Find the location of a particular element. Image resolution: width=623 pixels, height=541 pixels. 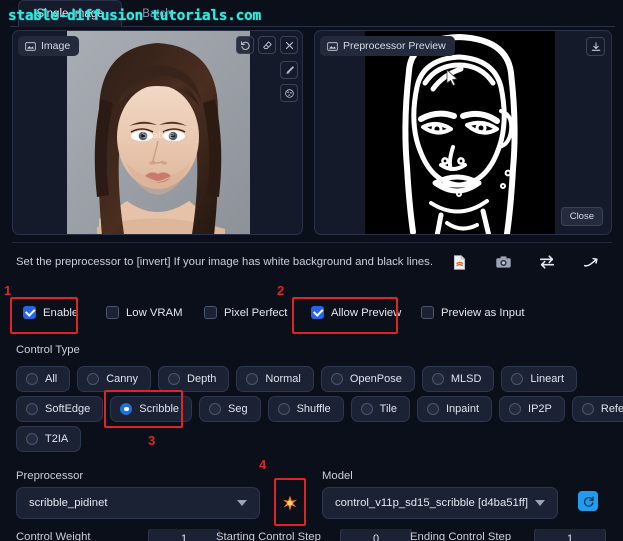

low-vram-checkbox: Low VRAM is located at coordinates (144, 312).